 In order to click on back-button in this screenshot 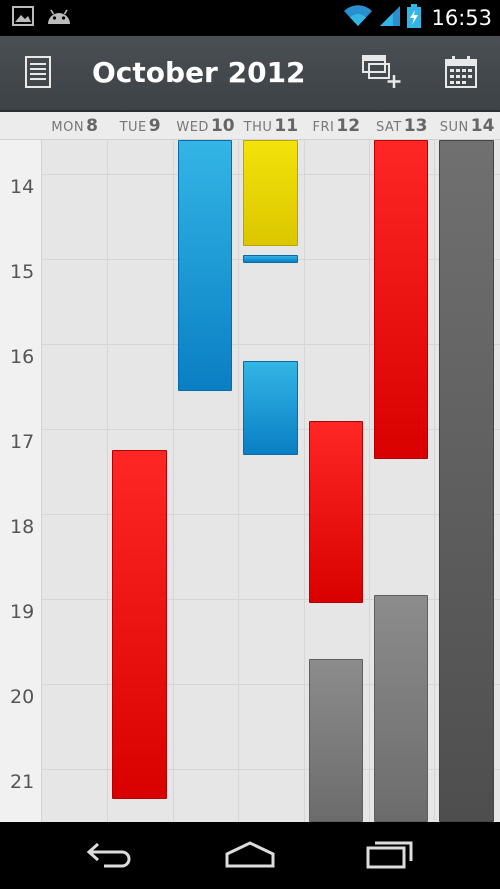, I will do `click(110, 856)`.